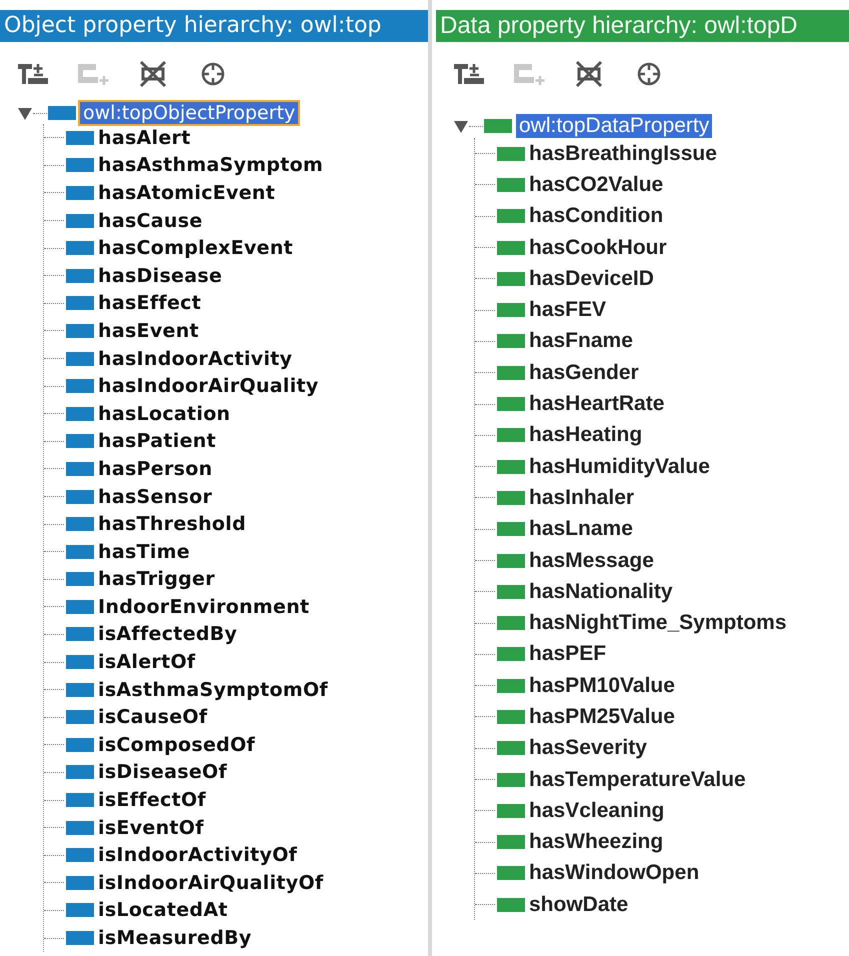 The width and height of the screenshot is (849, 956). I want to click on tree-item: hasAlert, so click(144, 137).